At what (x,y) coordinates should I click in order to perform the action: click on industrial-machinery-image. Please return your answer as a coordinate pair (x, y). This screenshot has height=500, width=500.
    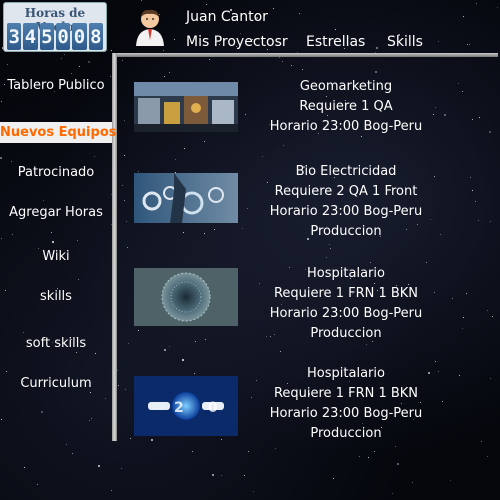
    Looking at the image, I should click on (186, 107).